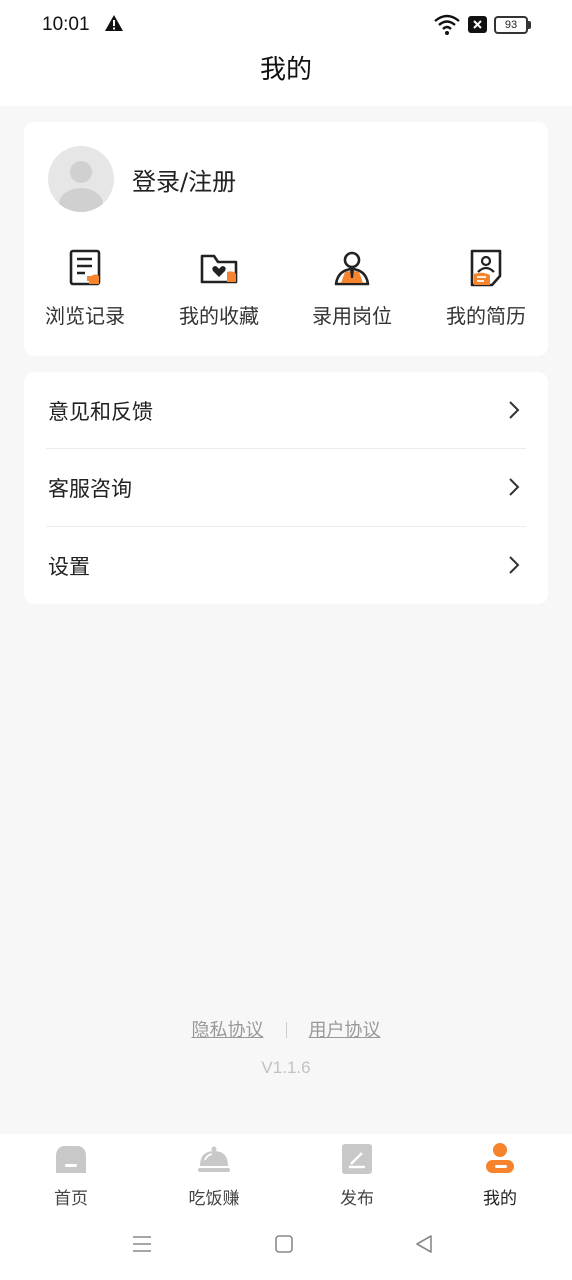 The image size is (572, 1280). I want to click on quick-action-label: 录用岗位, so click(352, 316).